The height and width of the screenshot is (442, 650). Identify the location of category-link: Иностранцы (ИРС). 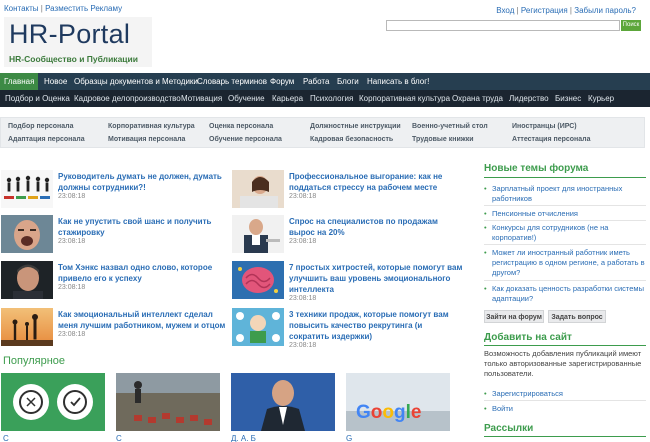
(544, 126).